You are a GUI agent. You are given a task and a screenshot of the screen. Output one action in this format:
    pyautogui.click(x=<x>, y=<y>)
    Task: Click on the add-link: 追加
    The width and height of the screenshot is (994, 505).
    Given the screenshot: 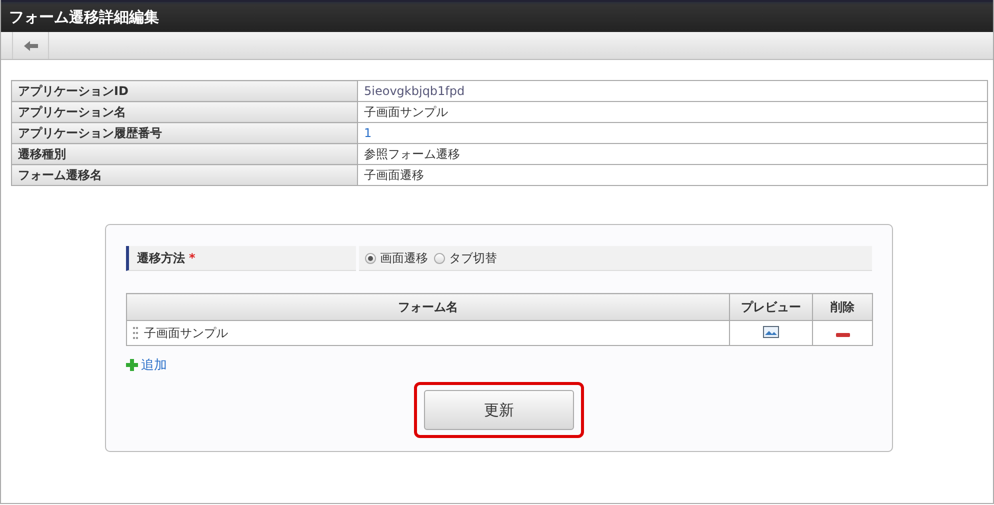 What is the action you would take?
    pyautogui.click(x=146, y=365)
    